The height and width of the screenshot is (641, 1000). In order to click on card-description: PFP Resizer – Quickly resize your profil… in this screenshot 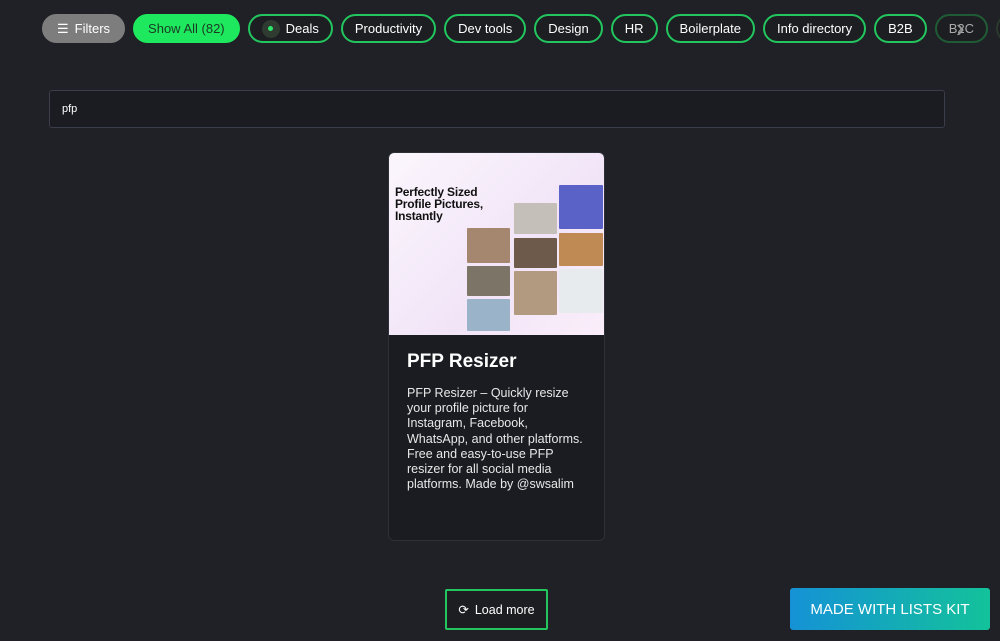, I will do `click(495, 439)`.